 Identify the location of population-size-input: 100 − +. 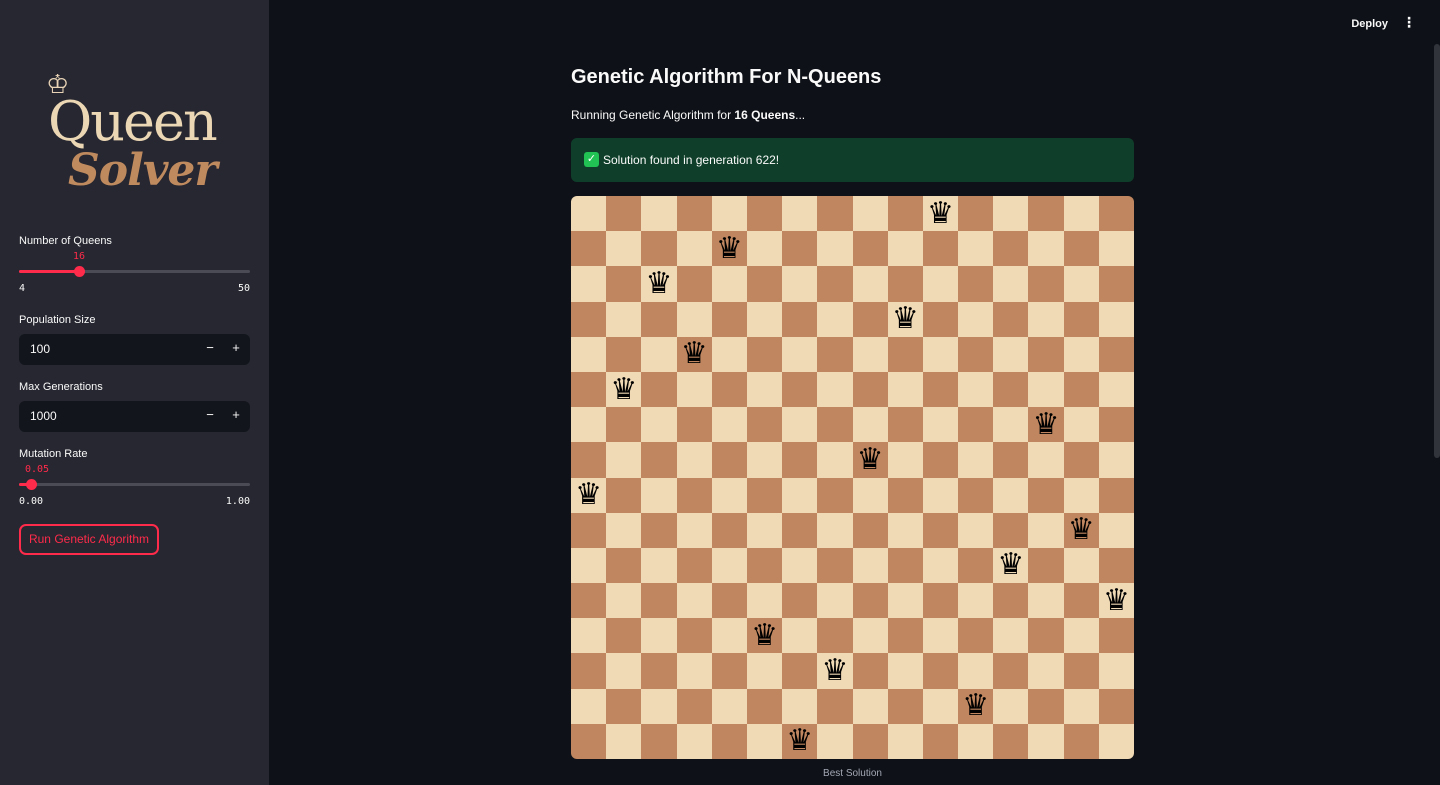
(134, 349).